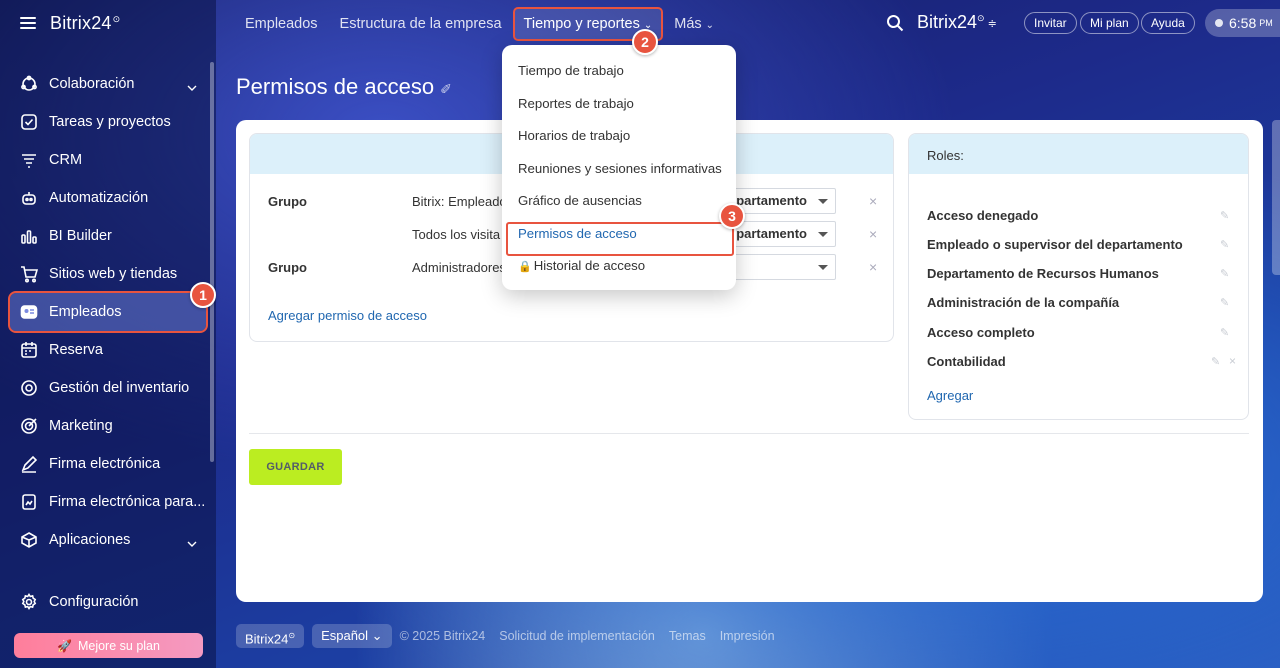  What do you see at coordinates (1219, 23) in the screenshot?
I see `clock-icon` at bounding box center [1219, 23].